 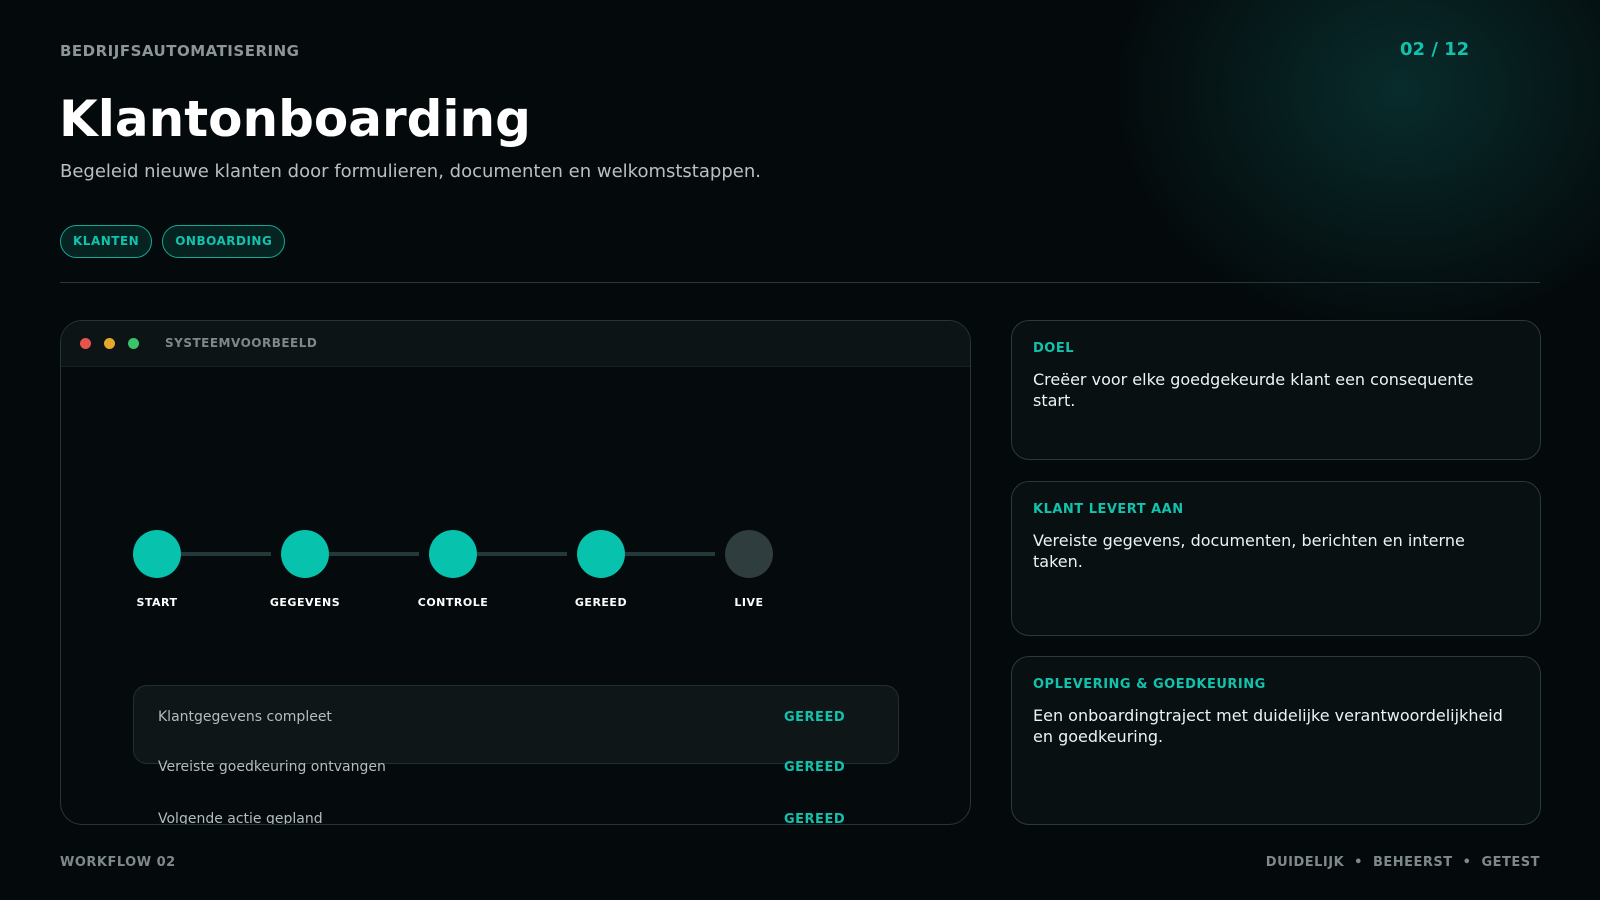 What do you see at coordinates (1108, 509) in the screenshot?
I see `card-title: KLANT LEVERT AAN` at bounding box center [1108, 509].